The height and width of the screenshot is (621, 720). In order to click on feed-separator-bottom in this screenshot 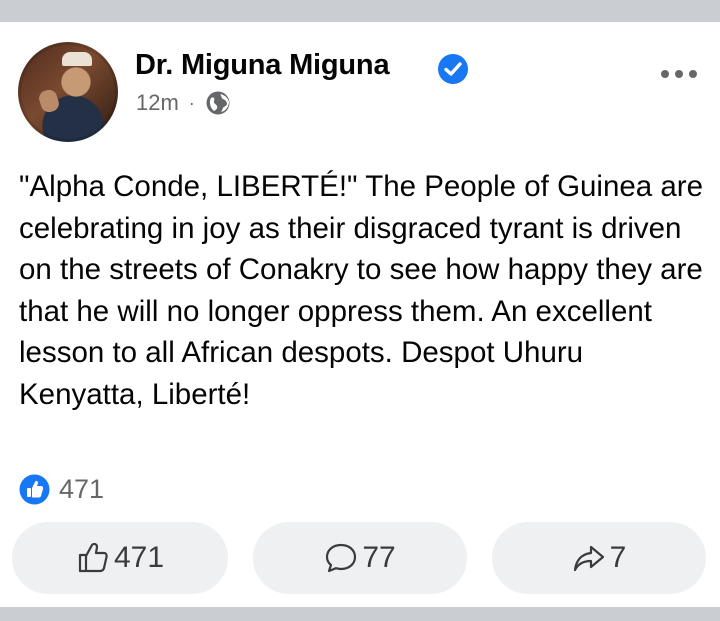, I will do `click(360, 614)`.